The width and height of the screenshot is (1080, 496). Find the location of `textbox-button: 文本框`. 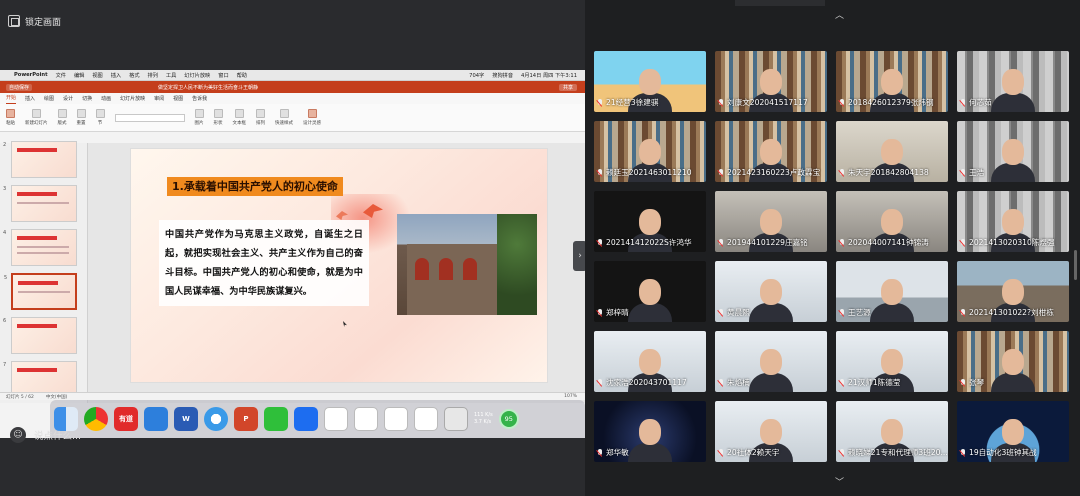

textbox-button: 文本框 is located at coordinates (239, 117).